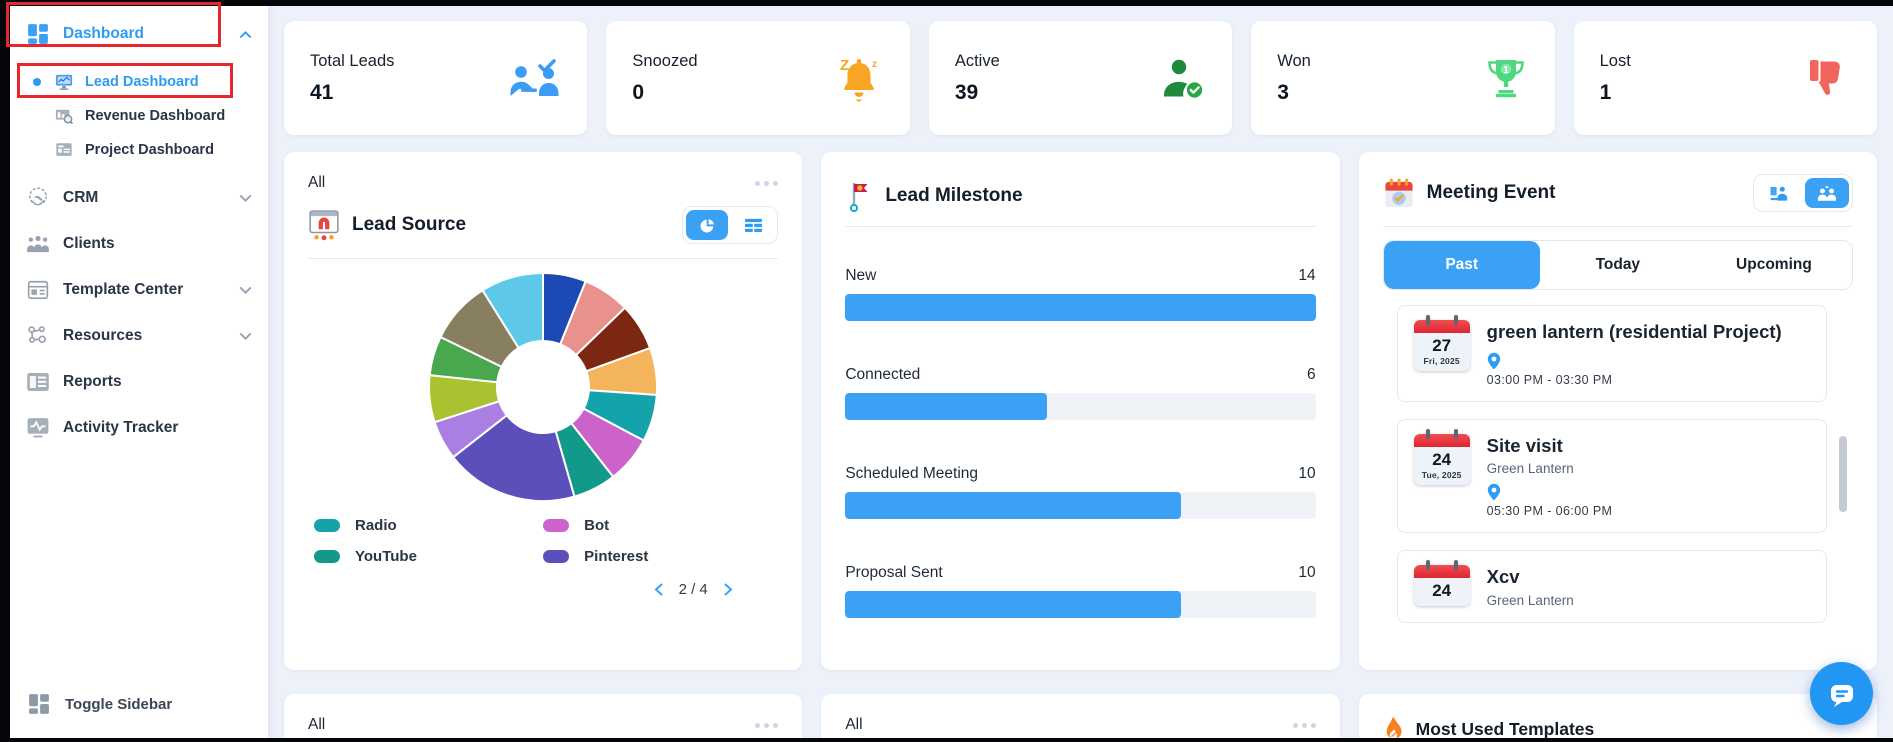  I want to click on table-view-button, so click(753, 225).